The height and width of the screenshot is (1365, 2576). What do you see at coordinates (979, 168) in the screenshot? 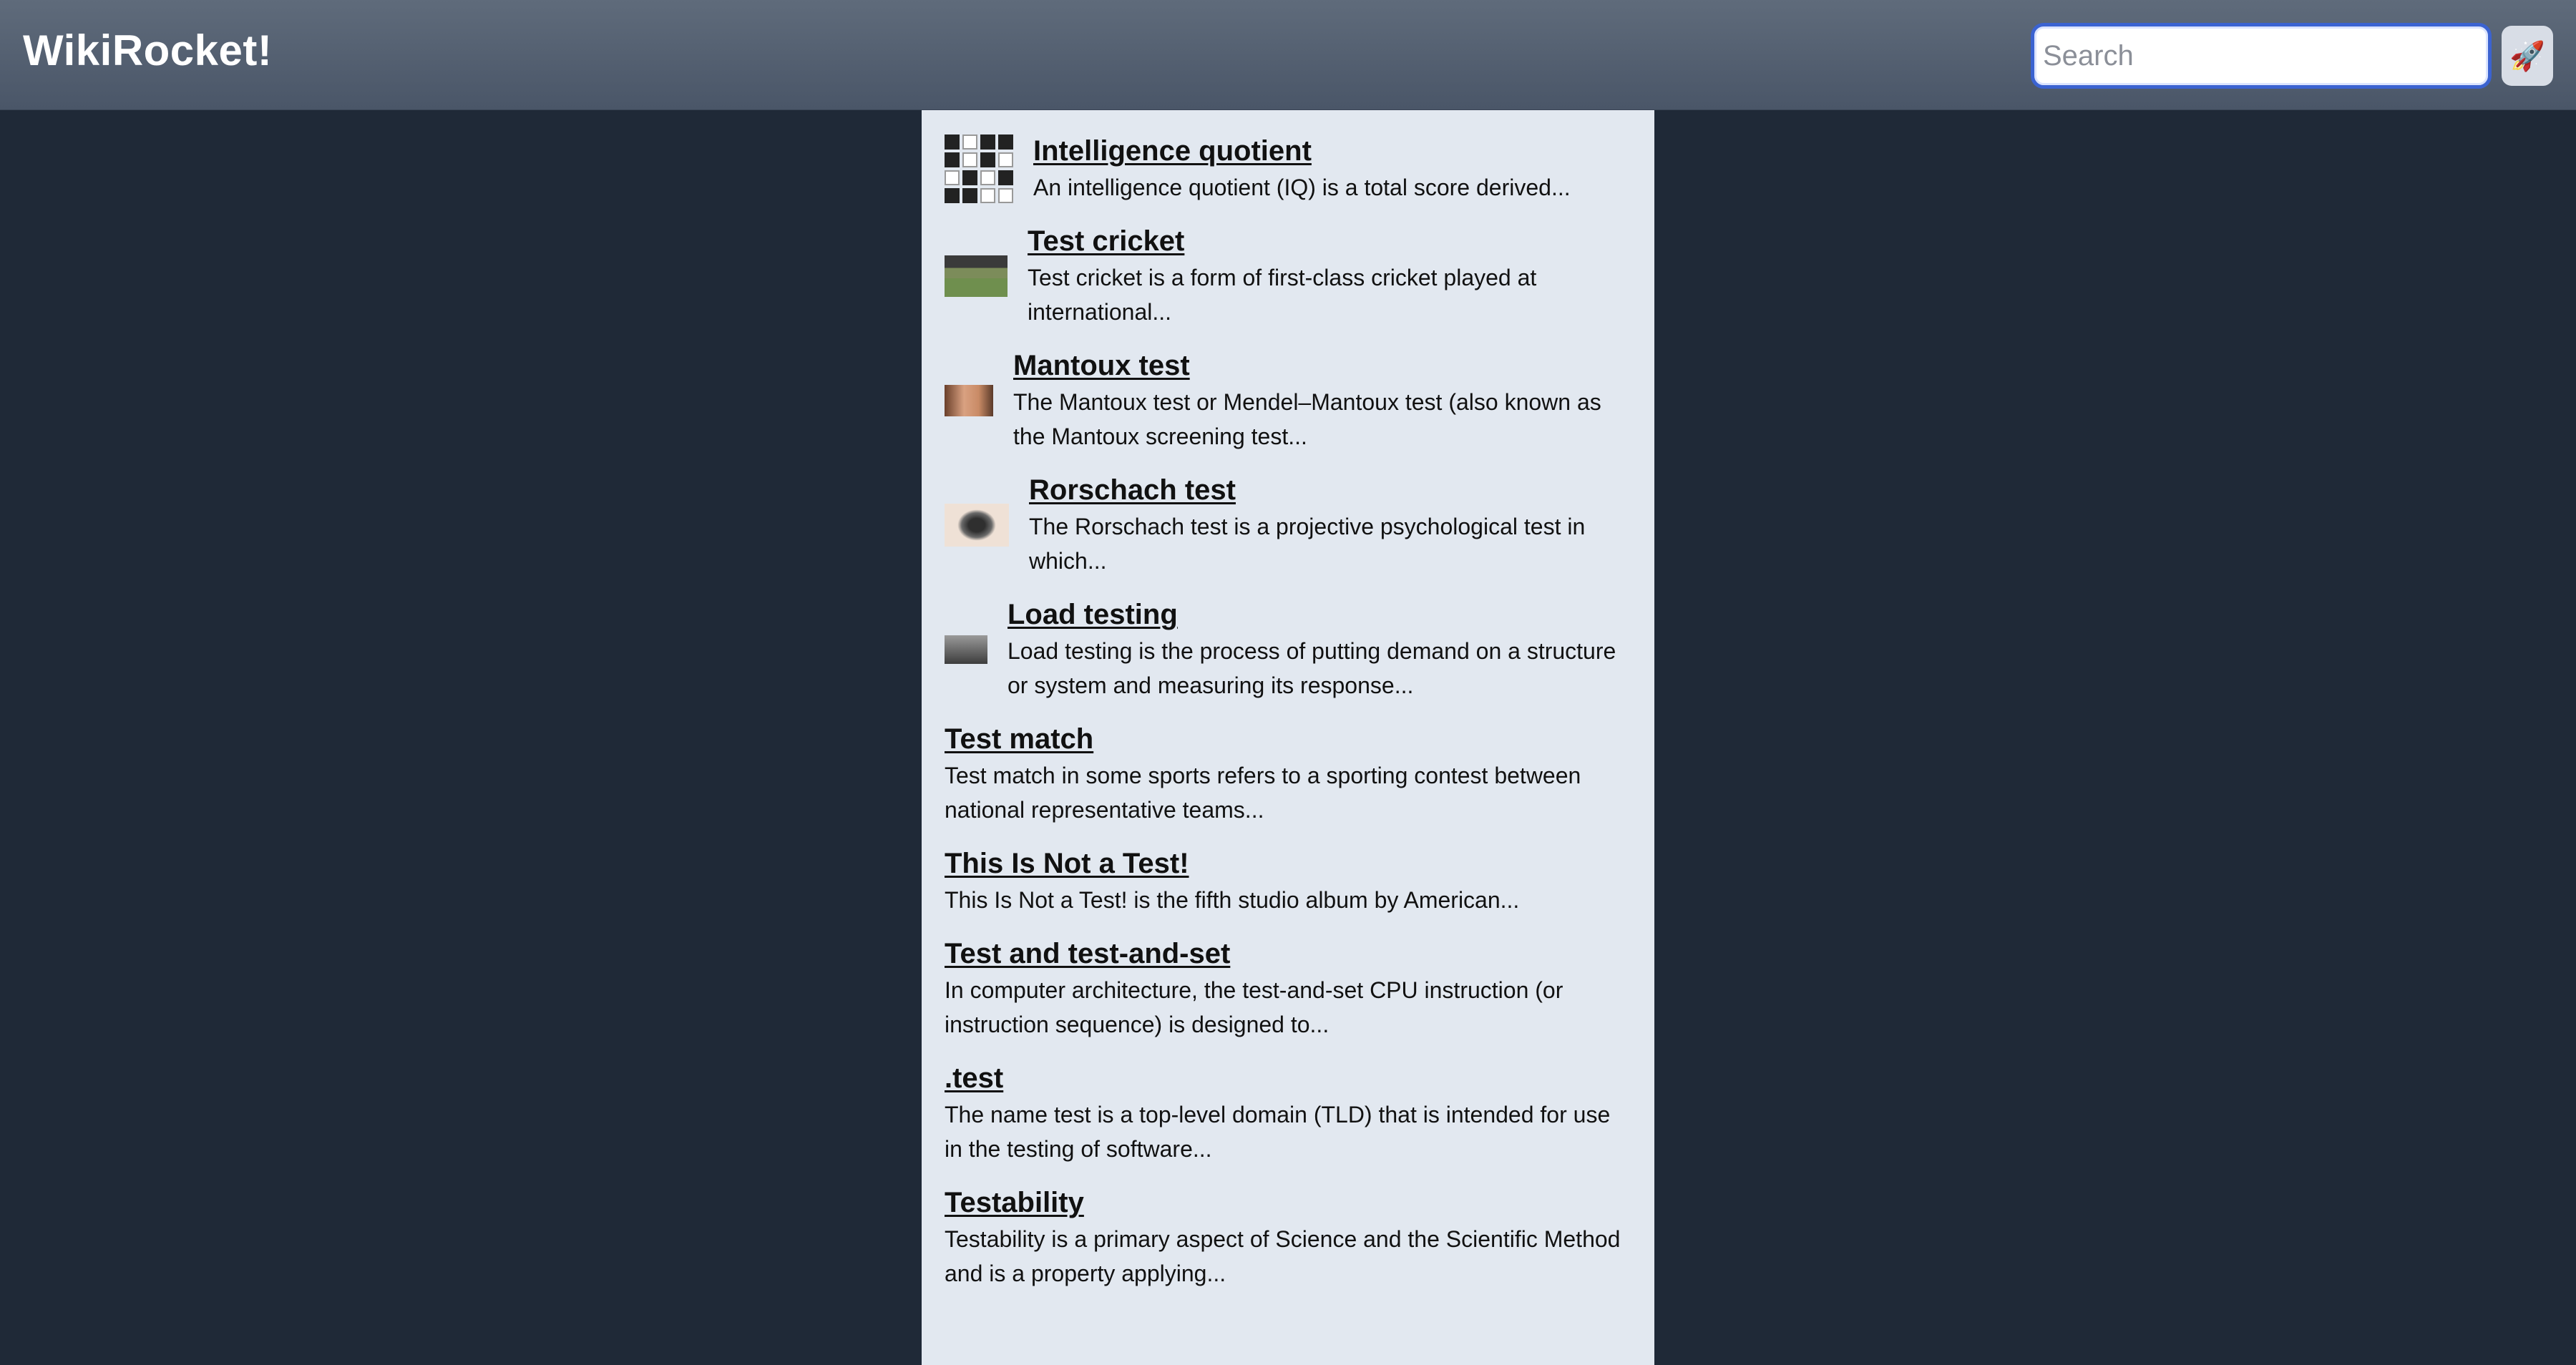
I see `iq-test-pattern-thumbnail` at bounding box center [979, 168].